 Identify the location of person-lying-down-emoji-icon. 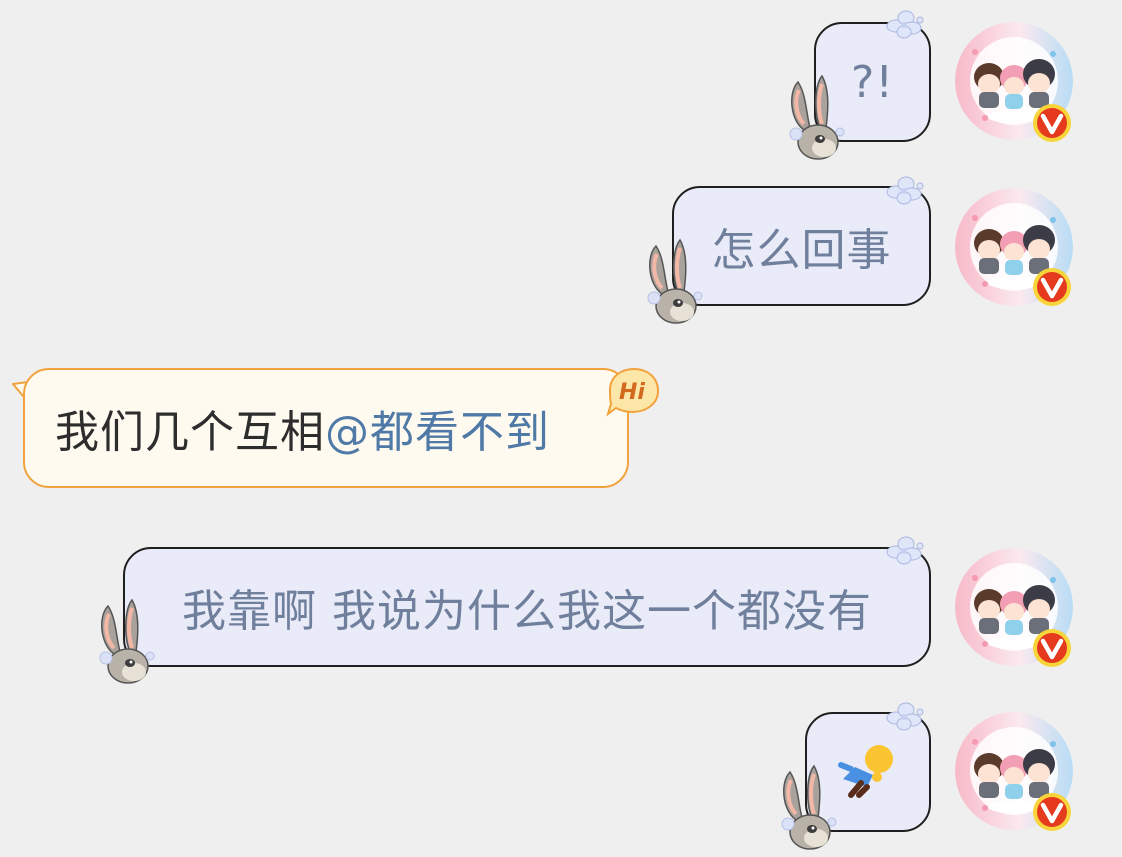
(865, 771).